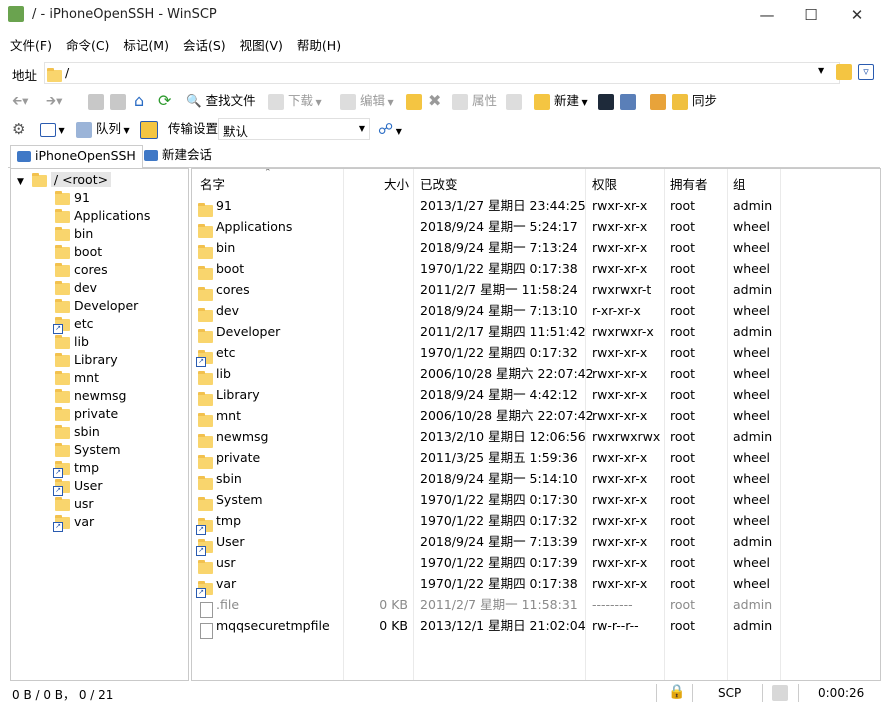 This screenshot has height=711, width=888. What do you see at coordinates (64, 180) in the screenshot?
I see `tree-root: ▼ / <root>` at bounding box center [64, 180].